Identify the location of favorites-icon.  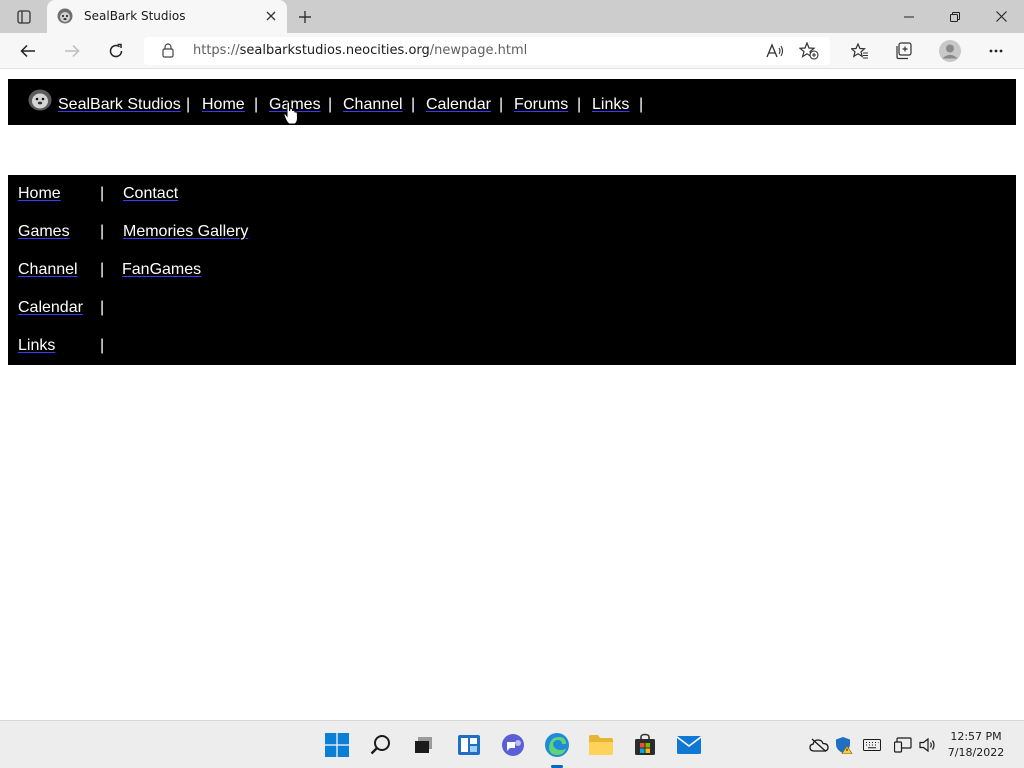
(859, 51).